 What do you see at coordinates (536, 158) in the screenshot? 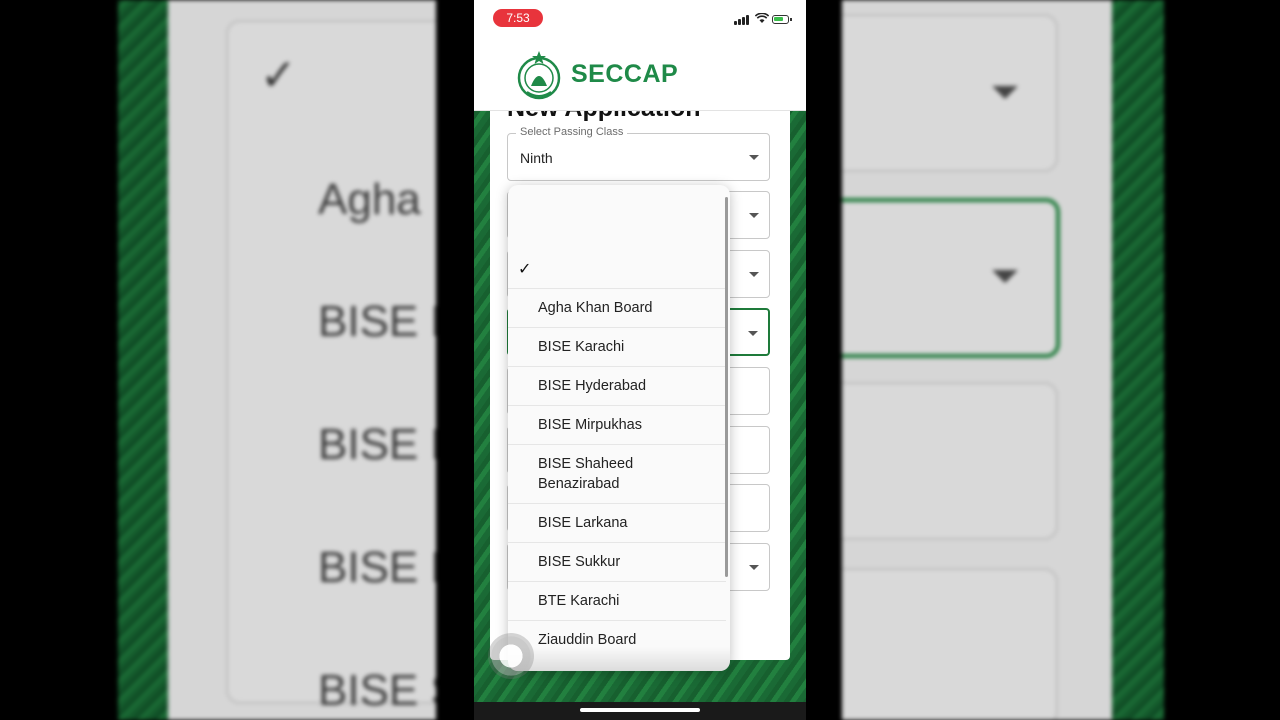
I see `passing-class-value: Ninth` at bounding box center [536, 158].